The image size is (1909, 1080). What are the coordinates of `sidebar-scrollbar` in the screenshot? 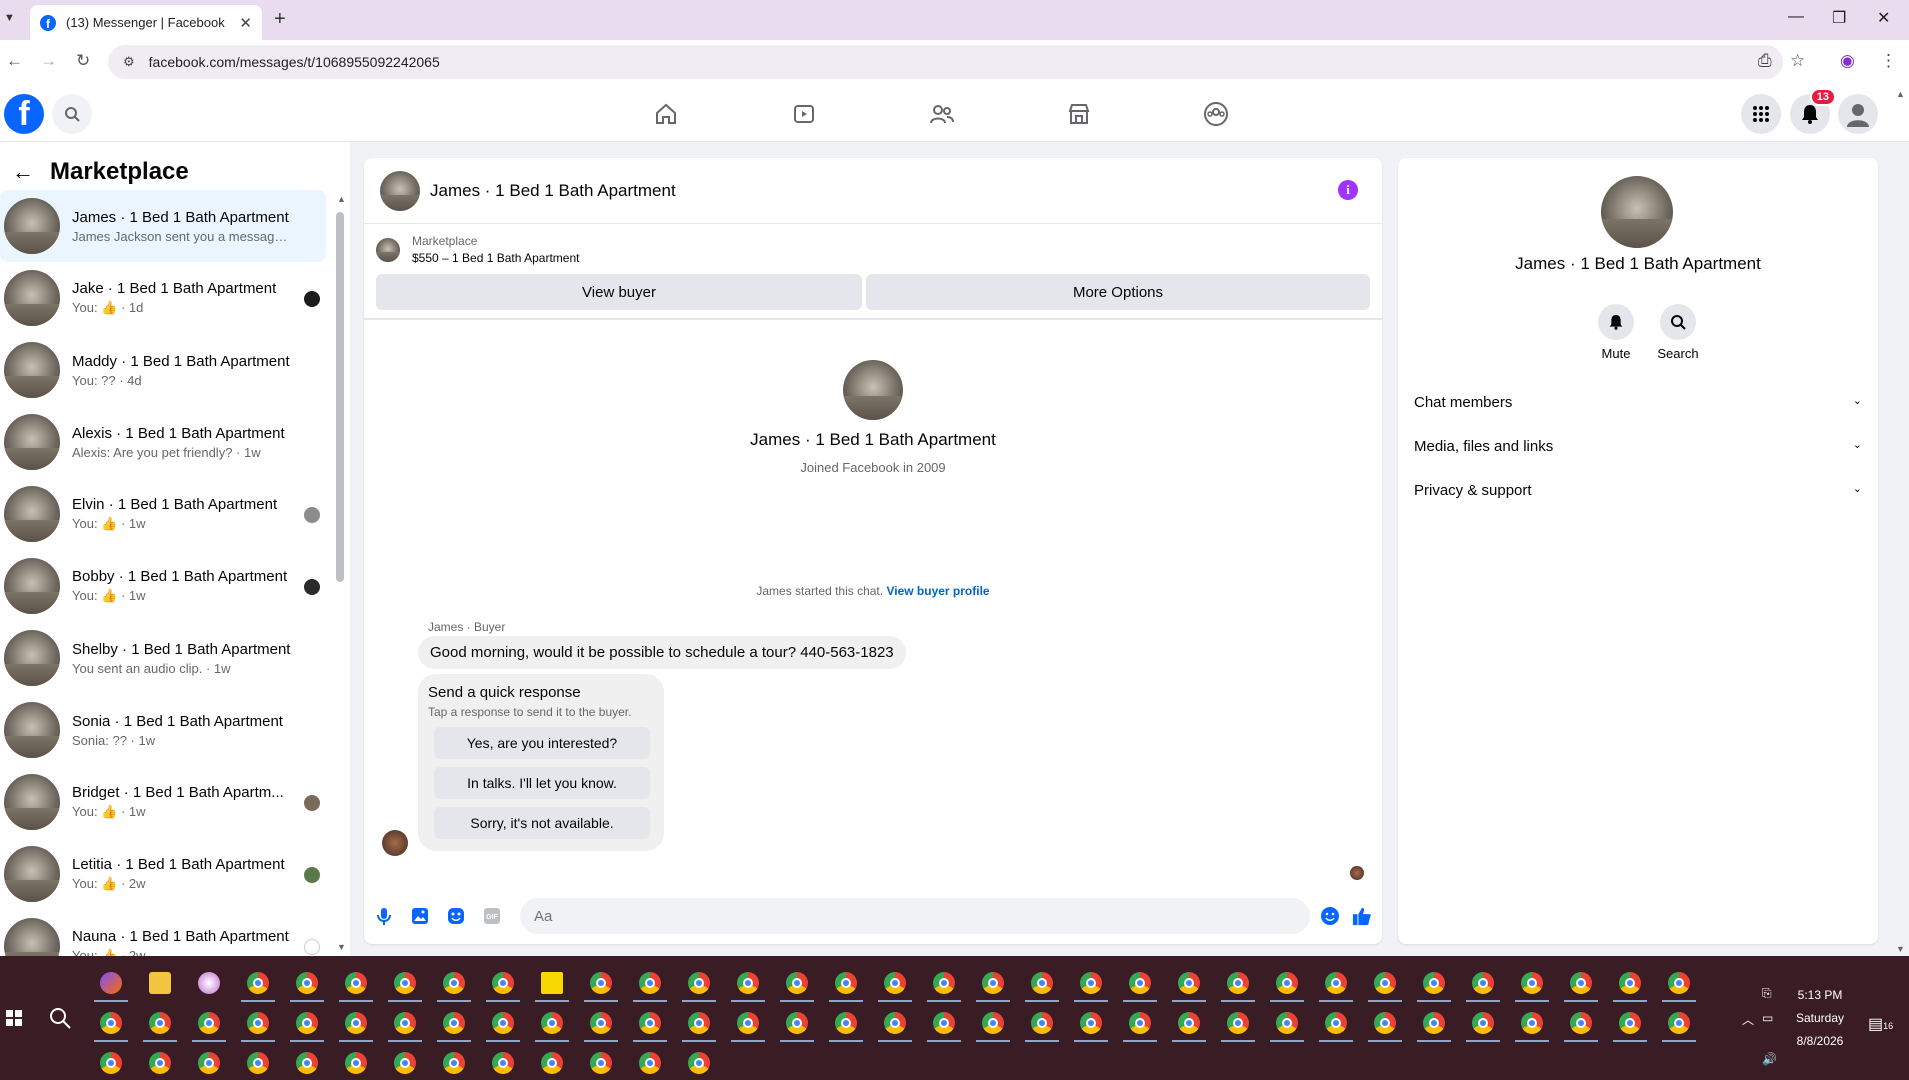 It's located at (340, 397).